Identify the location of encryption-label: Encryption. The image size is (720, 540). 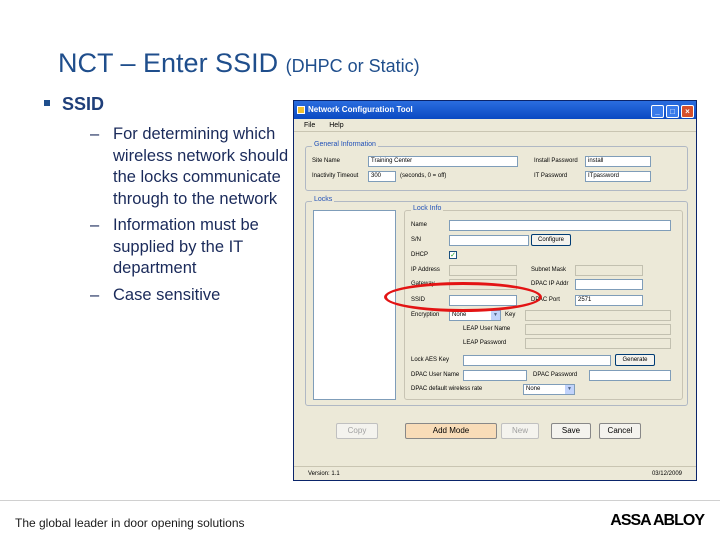
(425, 315).